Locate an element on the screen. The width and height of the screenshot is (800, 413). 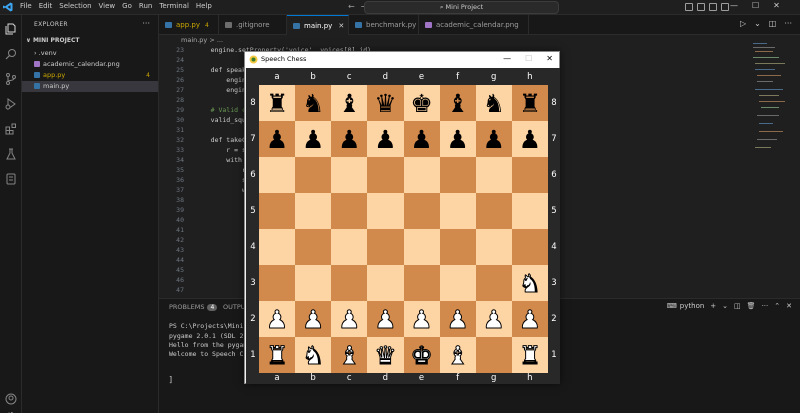
square-a7: ♟ is located at coordinates (277, 139).